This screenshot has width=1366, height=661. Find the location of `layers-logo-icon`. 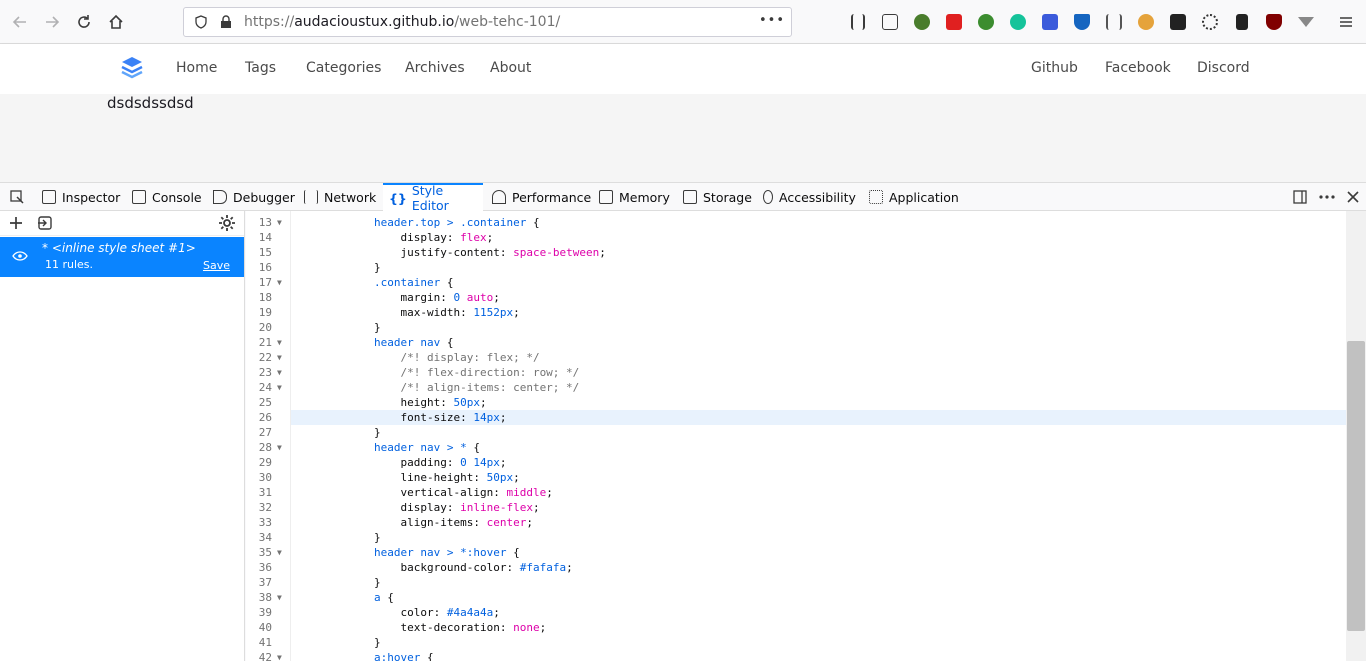

layers-logo-icon is located at coordinates (132, 68).